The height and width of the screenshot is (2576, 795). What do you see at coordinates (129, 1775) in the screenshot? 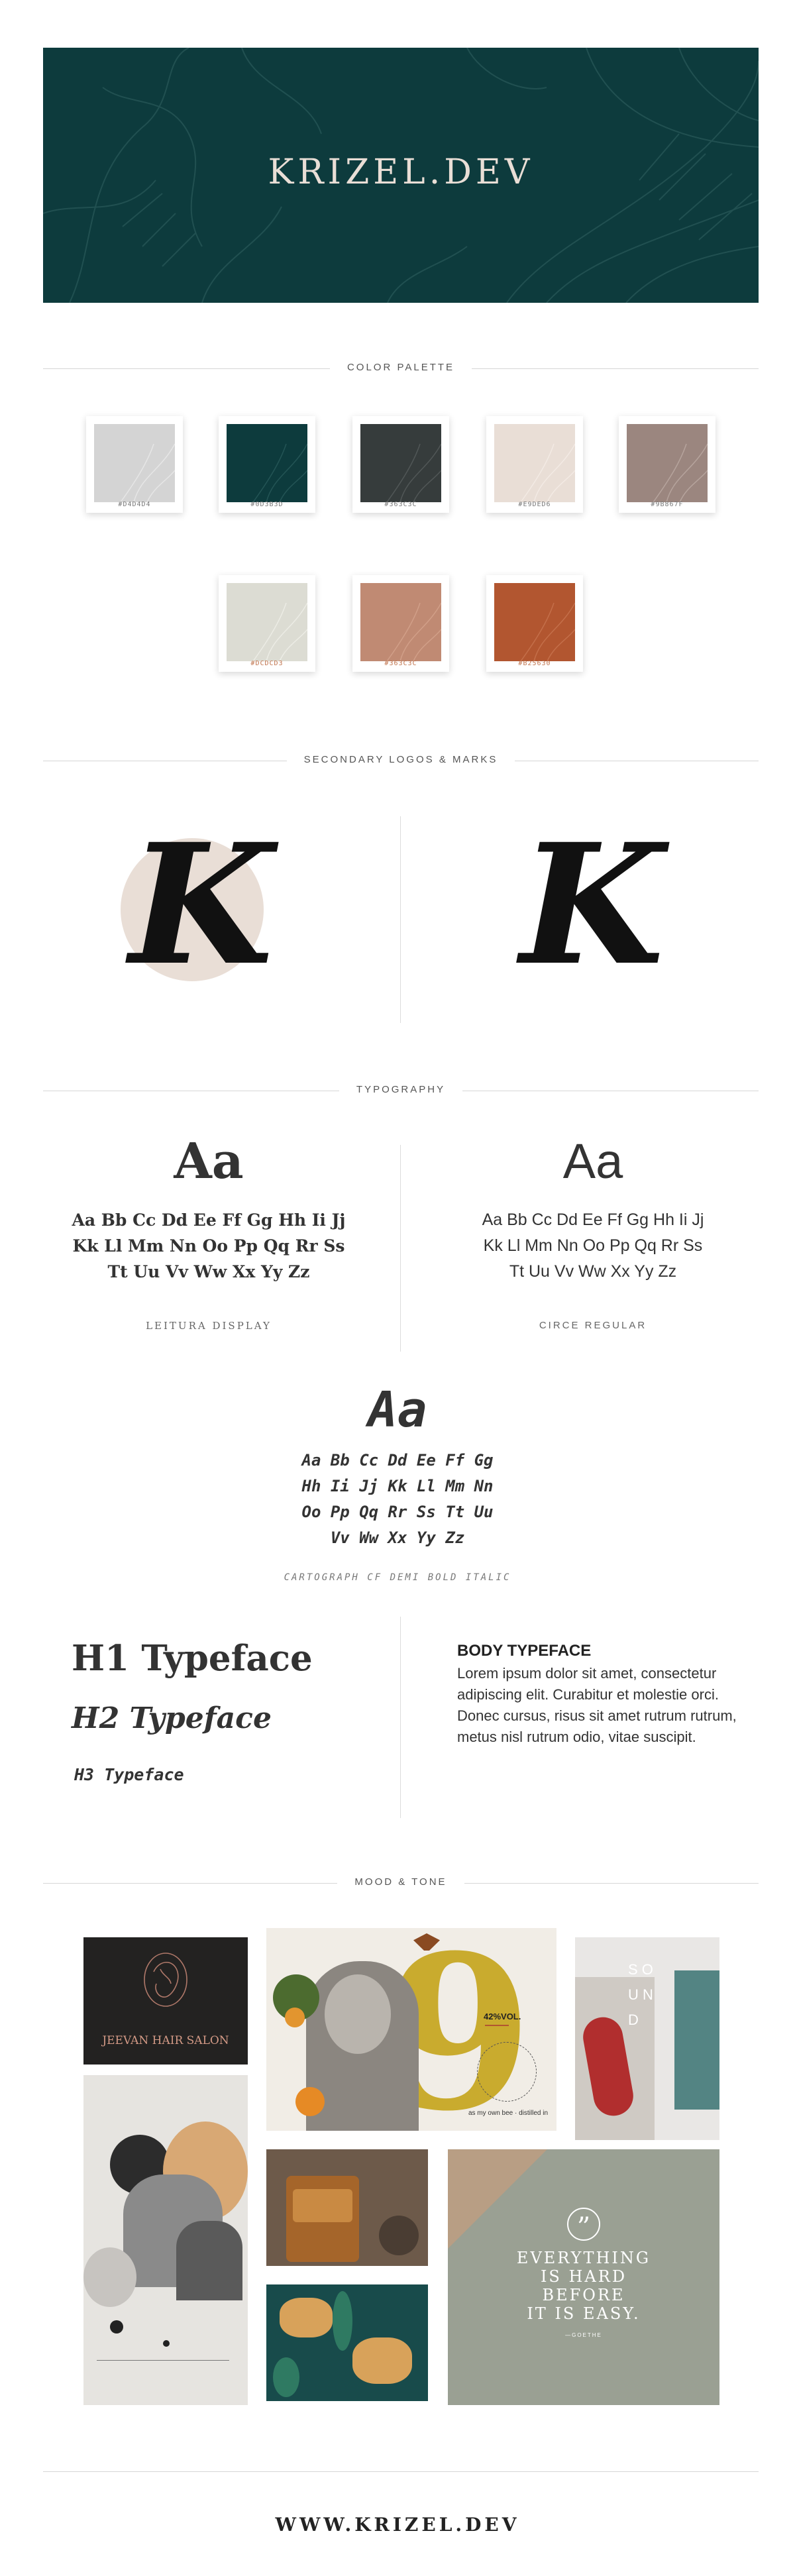
I see `h3-typeface-sample: H3 Typeface` at bounding box center [129, 1775].